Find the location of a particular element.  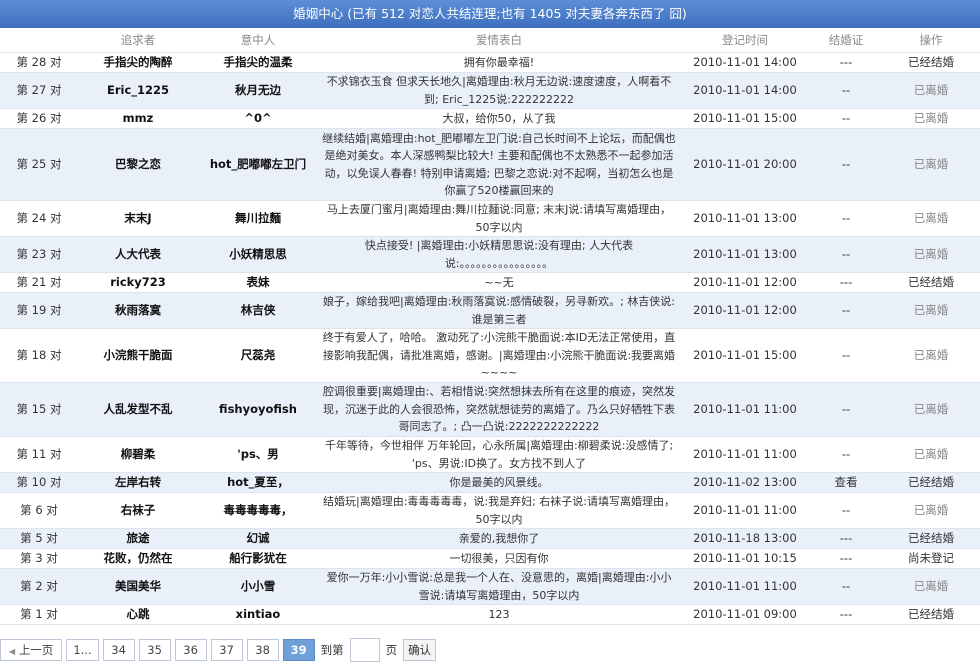

beloved-name: 表妹 is located at coordinates (258, 282).